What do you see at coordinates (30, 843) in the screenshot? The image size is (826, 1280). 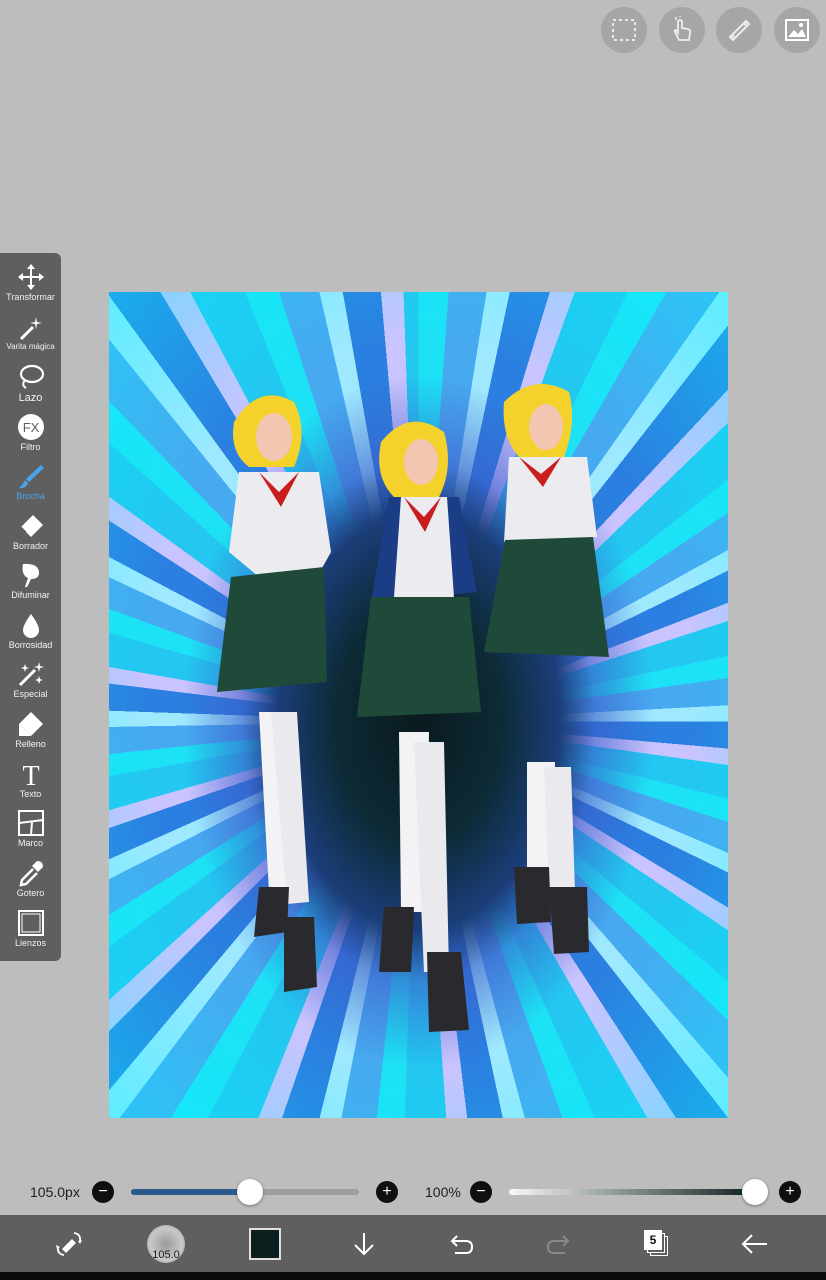 I see `tool-label: Marco` at bounding box center [30, 843].